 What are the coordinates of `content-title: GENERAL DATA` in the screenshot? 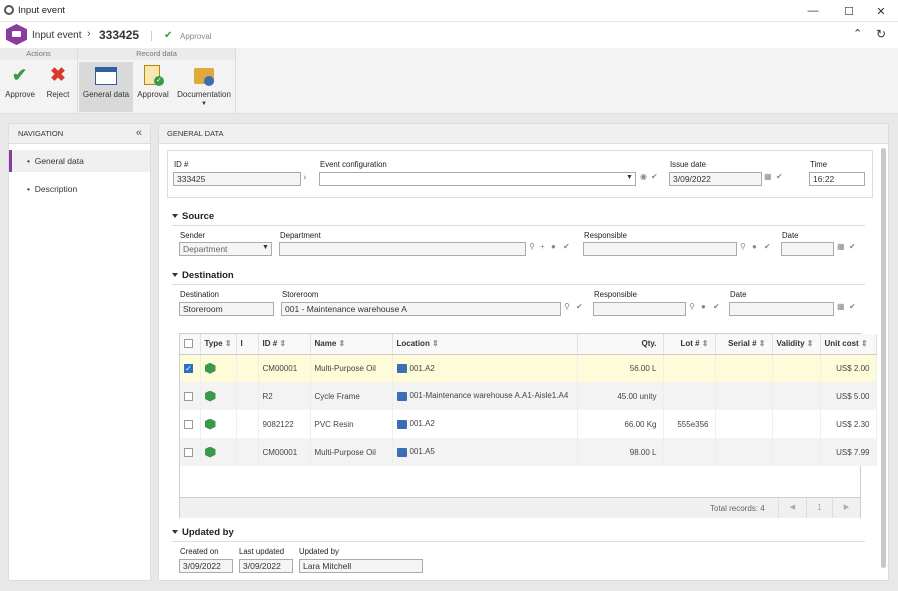 It's located at (523, 134).